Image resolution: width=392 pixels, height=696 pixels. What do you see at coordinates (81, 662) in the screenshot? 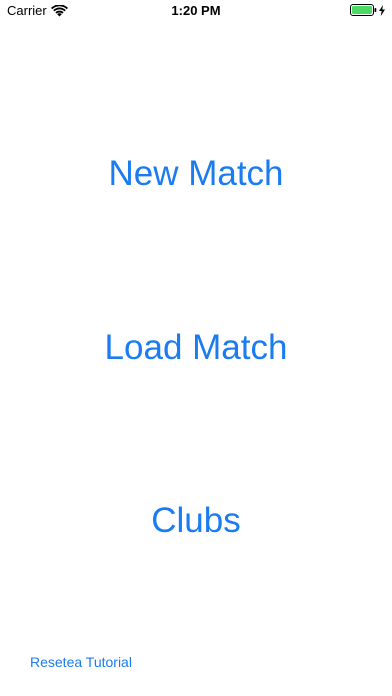
I see `reset-tutorial-button: Resetea Tutorial` at bounding box center [81, 662].